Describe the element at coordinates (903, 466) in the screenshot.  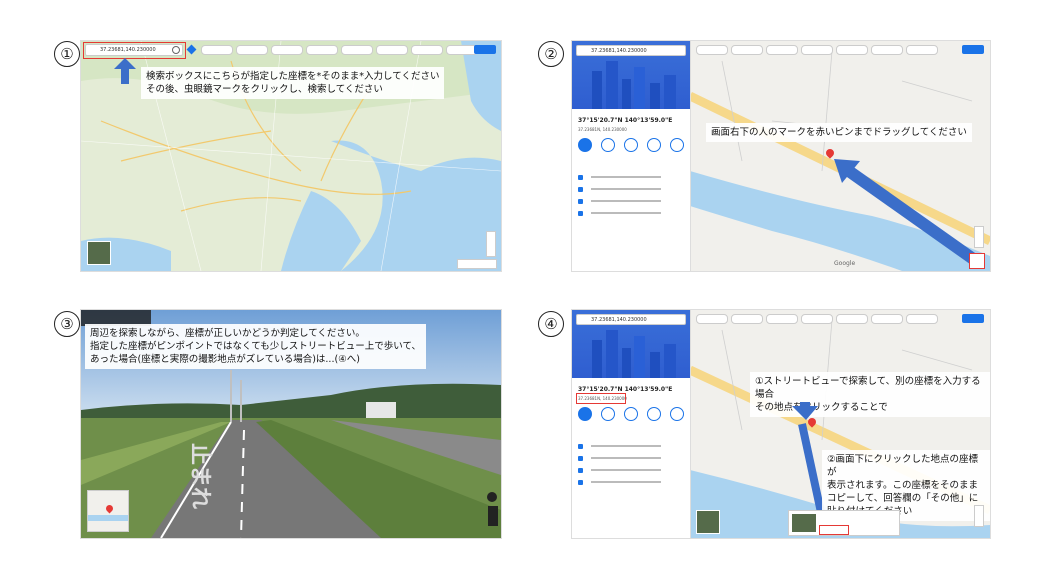
I see `caption-line: ②画面下にクリックした地点の座標が` at that location.